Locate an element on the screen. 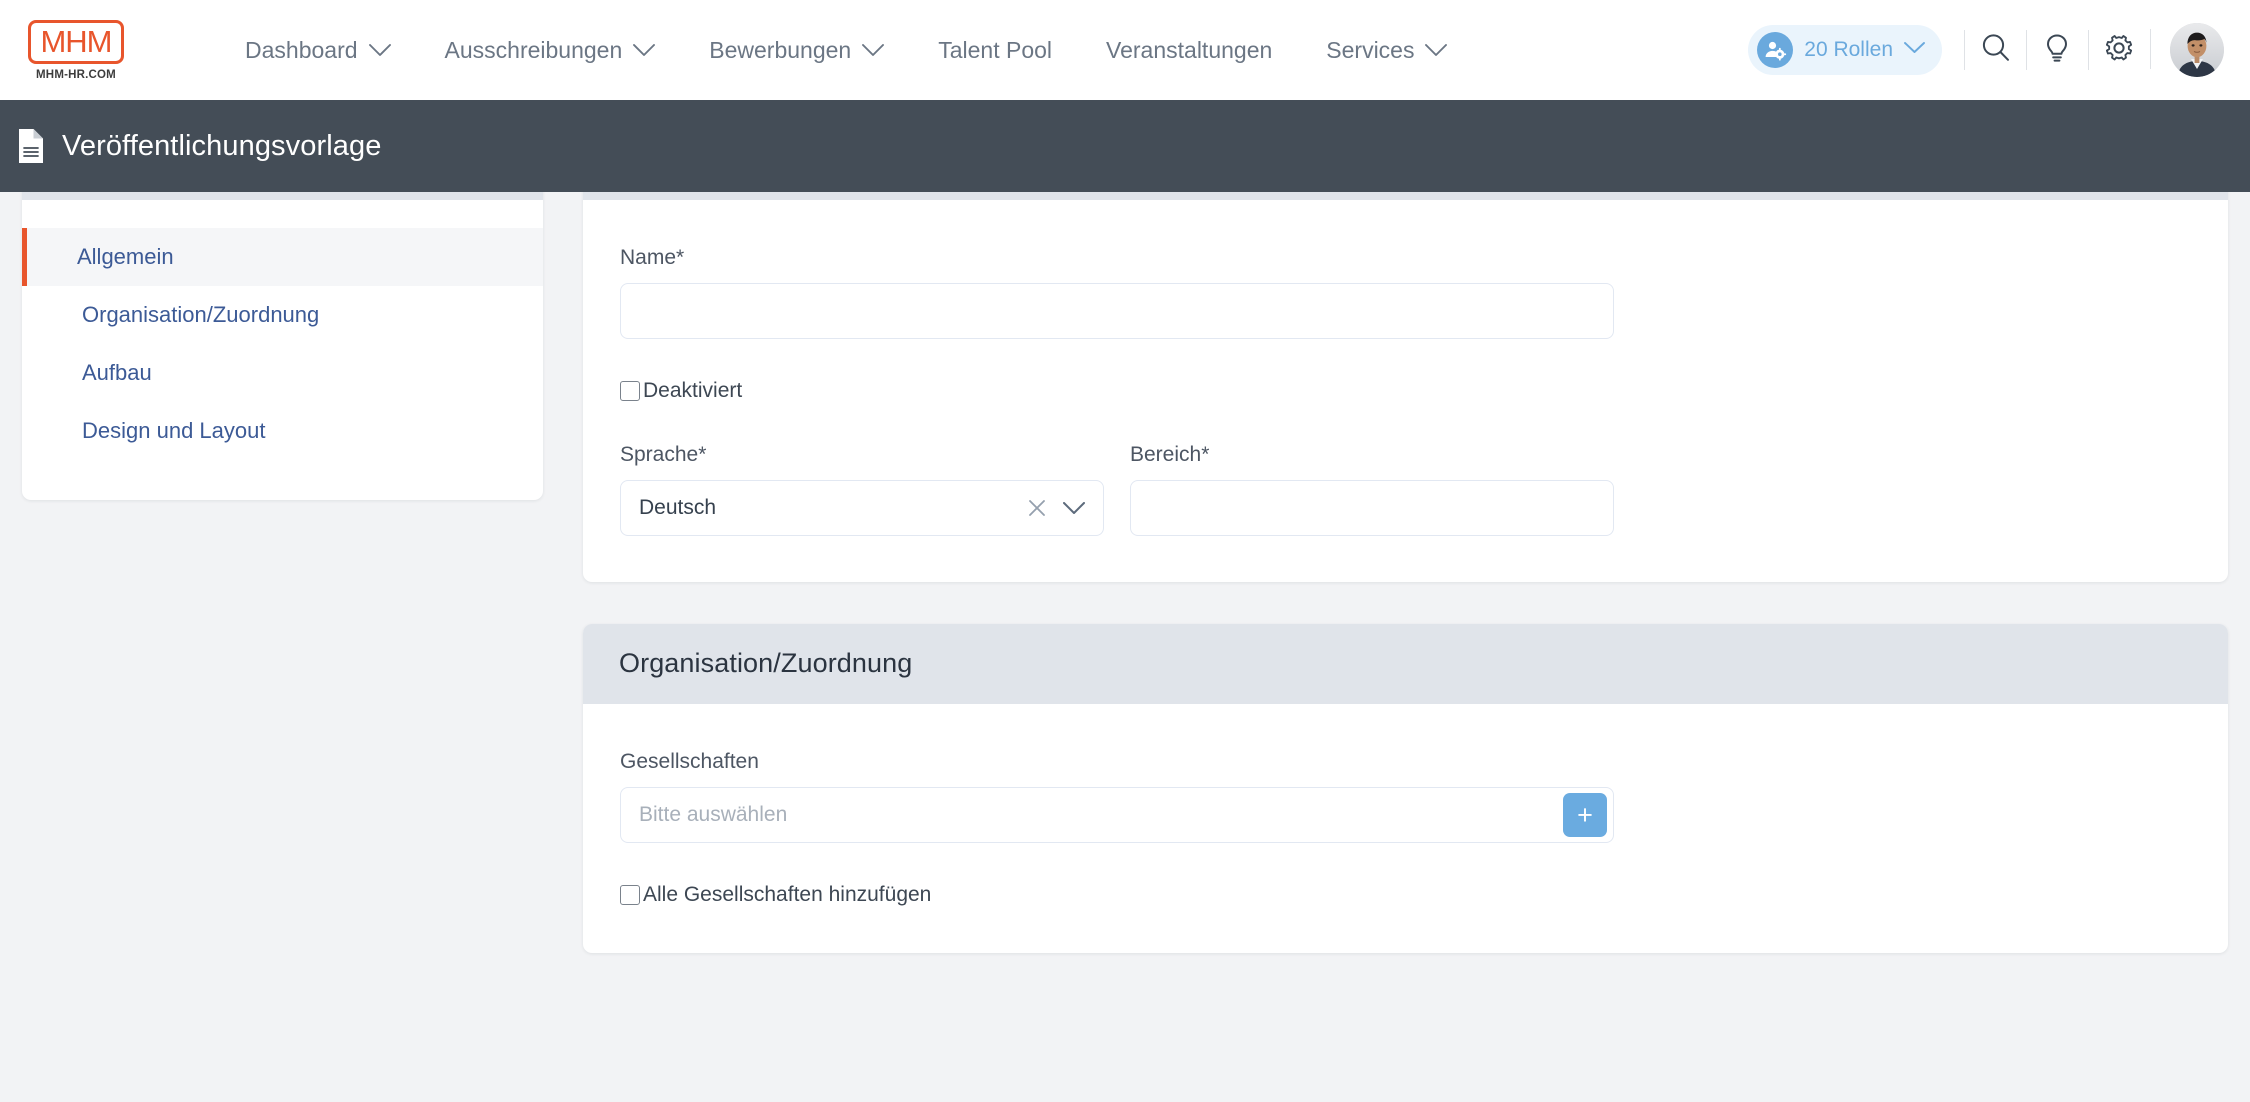 This screenshot has height=1102, width=2250. nav-label-dashboard: Dashboard is located at coordinates (301, 49).